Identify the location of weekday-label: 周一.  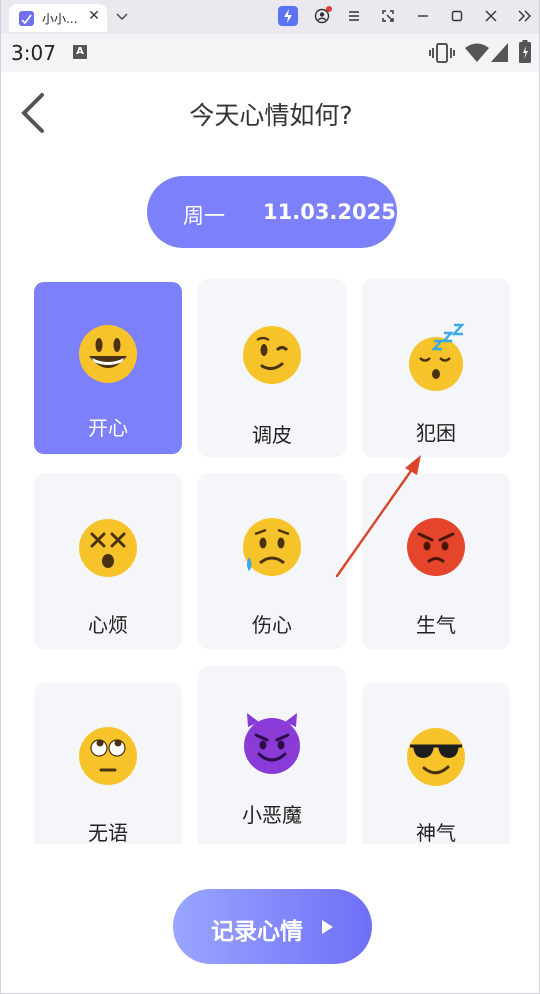
(204, 216).